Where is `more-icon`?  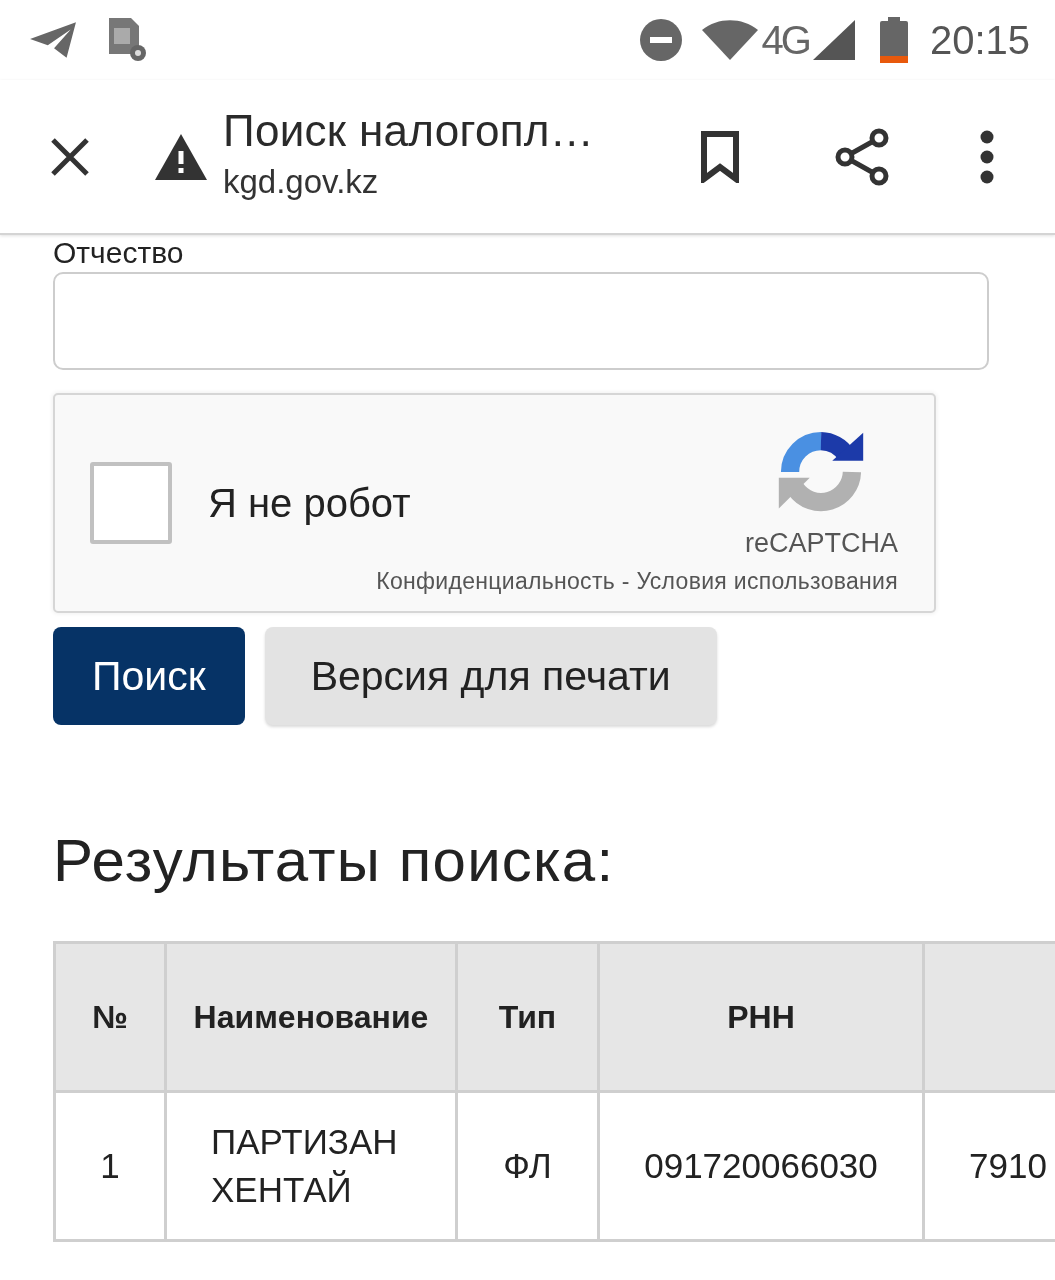
more-icon is located at coordinates (987, 156).